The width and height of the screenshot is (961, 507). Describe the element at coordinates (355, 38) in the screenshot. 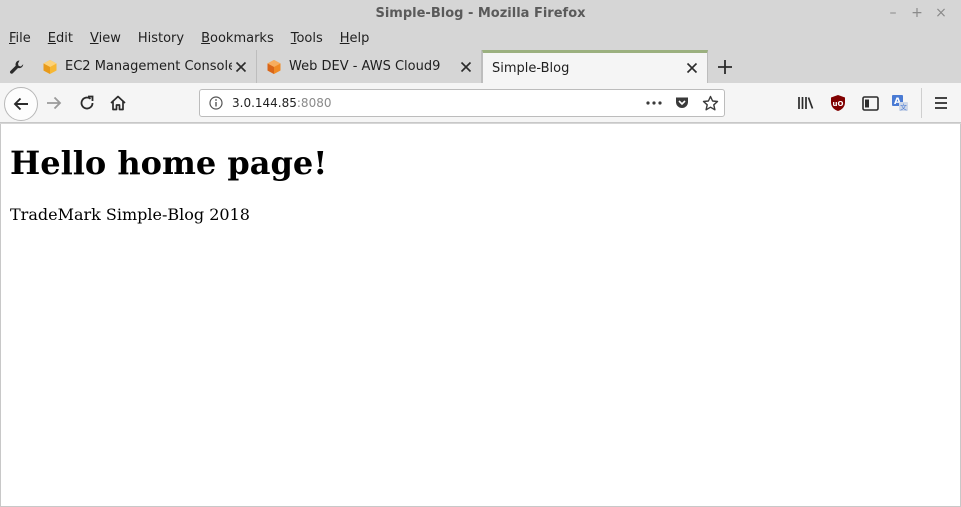

I see `menu-help: Help` at that location.